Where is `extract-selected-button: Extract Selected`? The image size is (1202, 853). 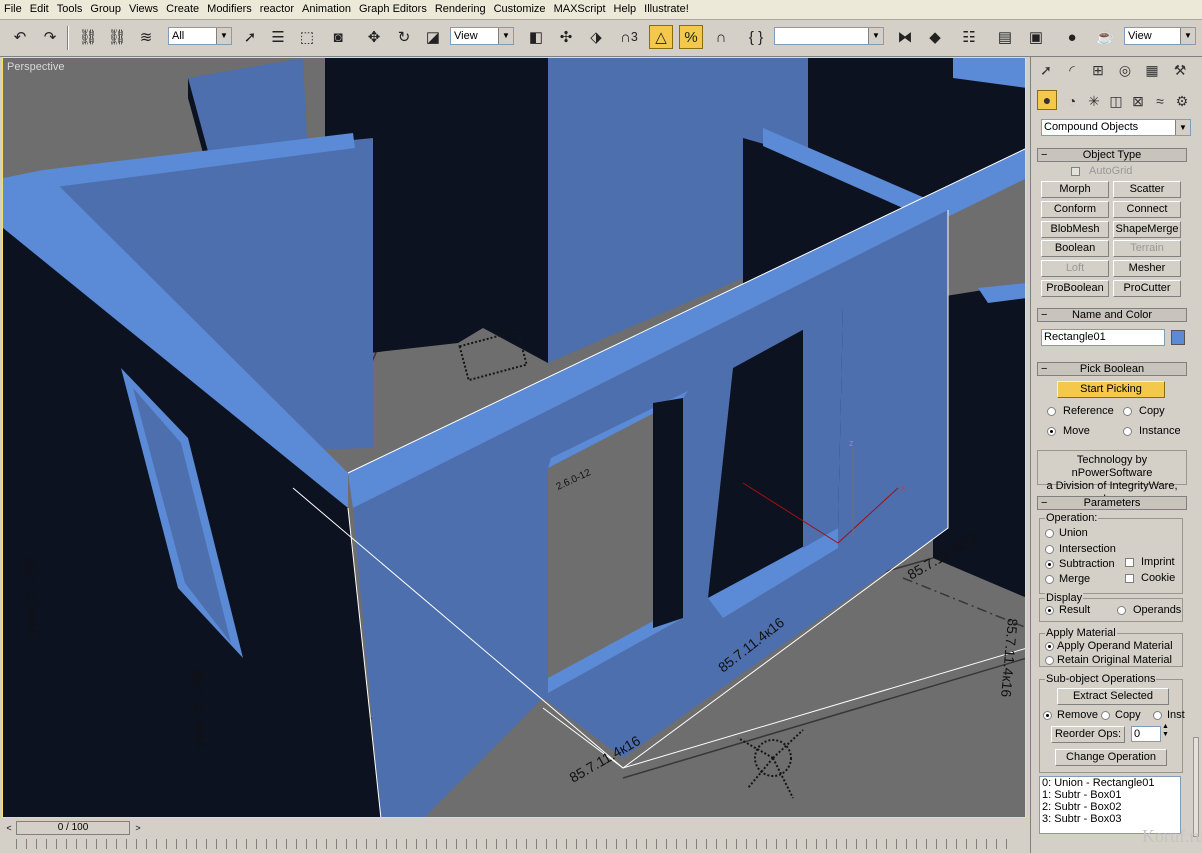
extract-selected-button: Extract Selected is located at coordinates (1113, 696).